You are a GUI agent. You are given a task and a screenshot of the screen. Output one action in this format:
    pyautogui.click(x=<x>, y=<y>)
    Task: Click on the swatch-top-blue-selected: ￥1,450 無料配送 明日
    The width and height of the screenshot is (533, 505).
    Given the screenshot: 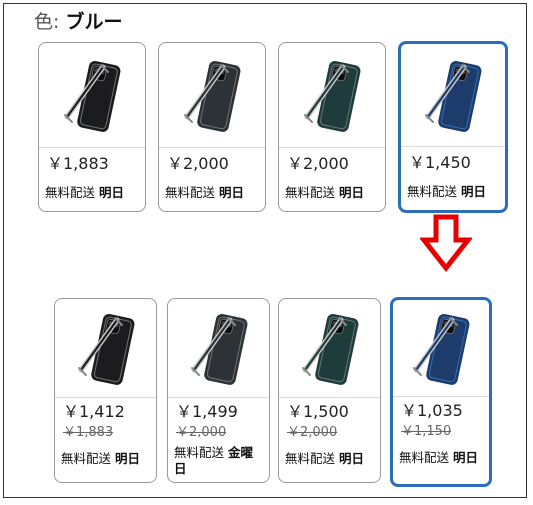 What is the action you would take?
    pyautogui.click(x=453, y=127)
    